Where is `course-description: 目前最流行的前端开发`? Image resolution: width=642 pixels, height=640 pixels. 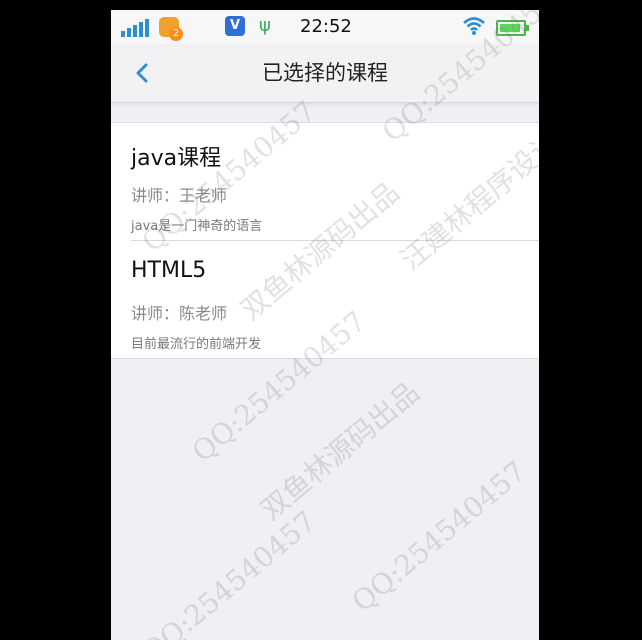
course-description: 目前最流行的前端开发 is located at coordinates (196, 344).